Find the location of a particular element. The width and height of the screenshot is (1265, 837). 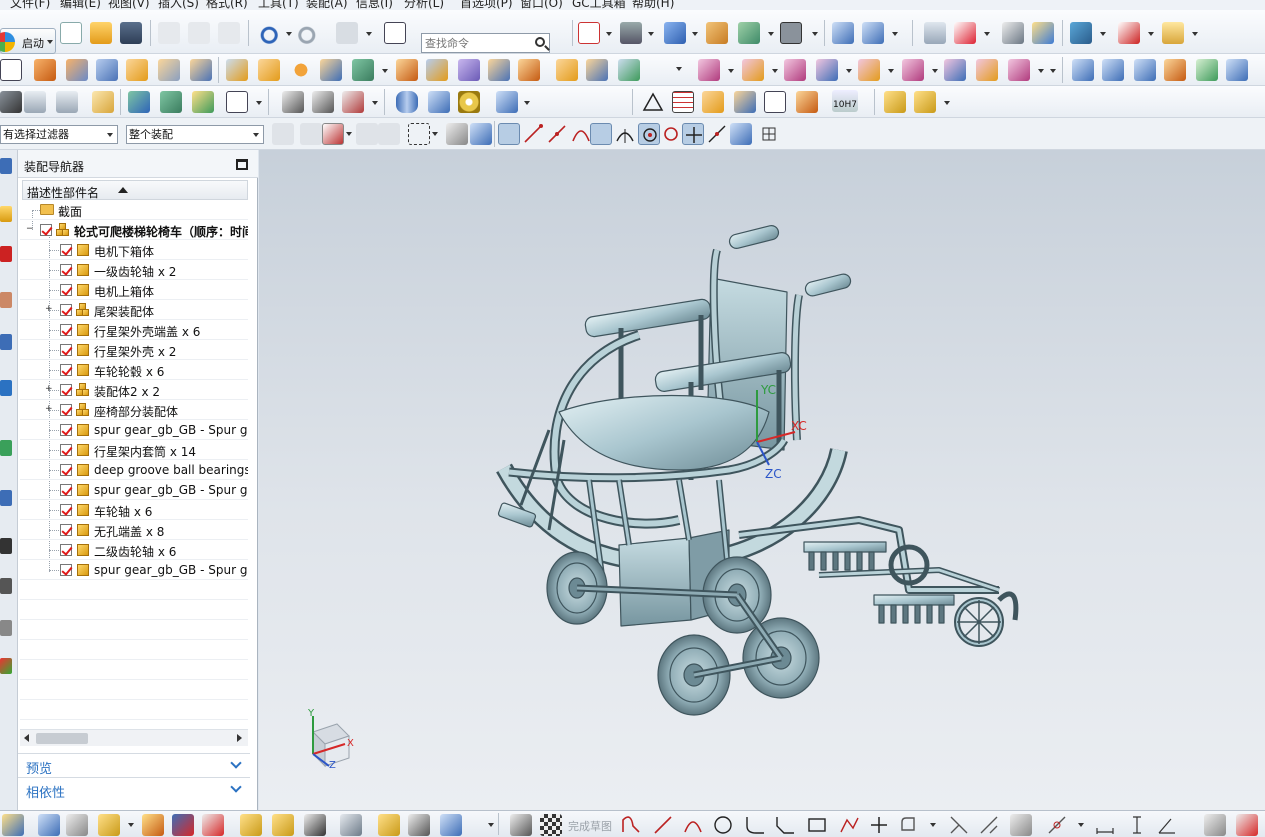

sweep-icon is located at coordinates (1145, 70).